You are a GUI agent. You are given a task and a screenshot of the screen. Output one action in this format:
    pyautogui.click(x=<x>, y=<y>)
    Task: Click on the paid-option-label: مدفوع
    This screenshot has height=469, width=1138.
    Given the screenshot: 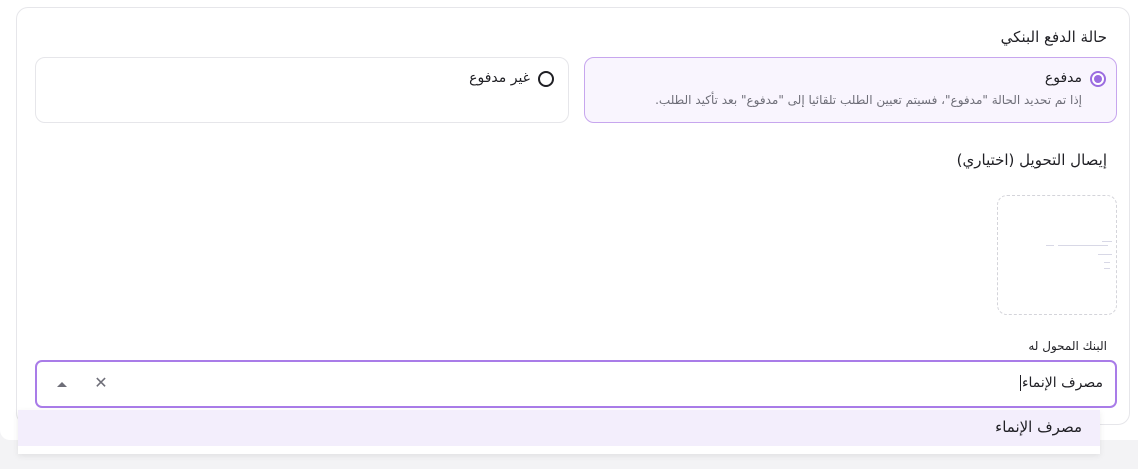 What is the action you would take?
    pyautogui.click(x=1063, y=78)
    